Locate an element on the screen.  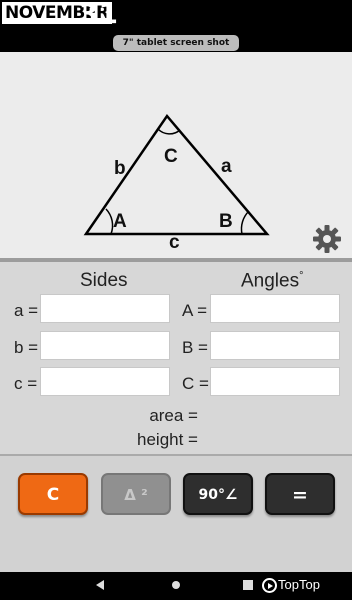
watermark: TopTop is located at coordinates (291, 585).